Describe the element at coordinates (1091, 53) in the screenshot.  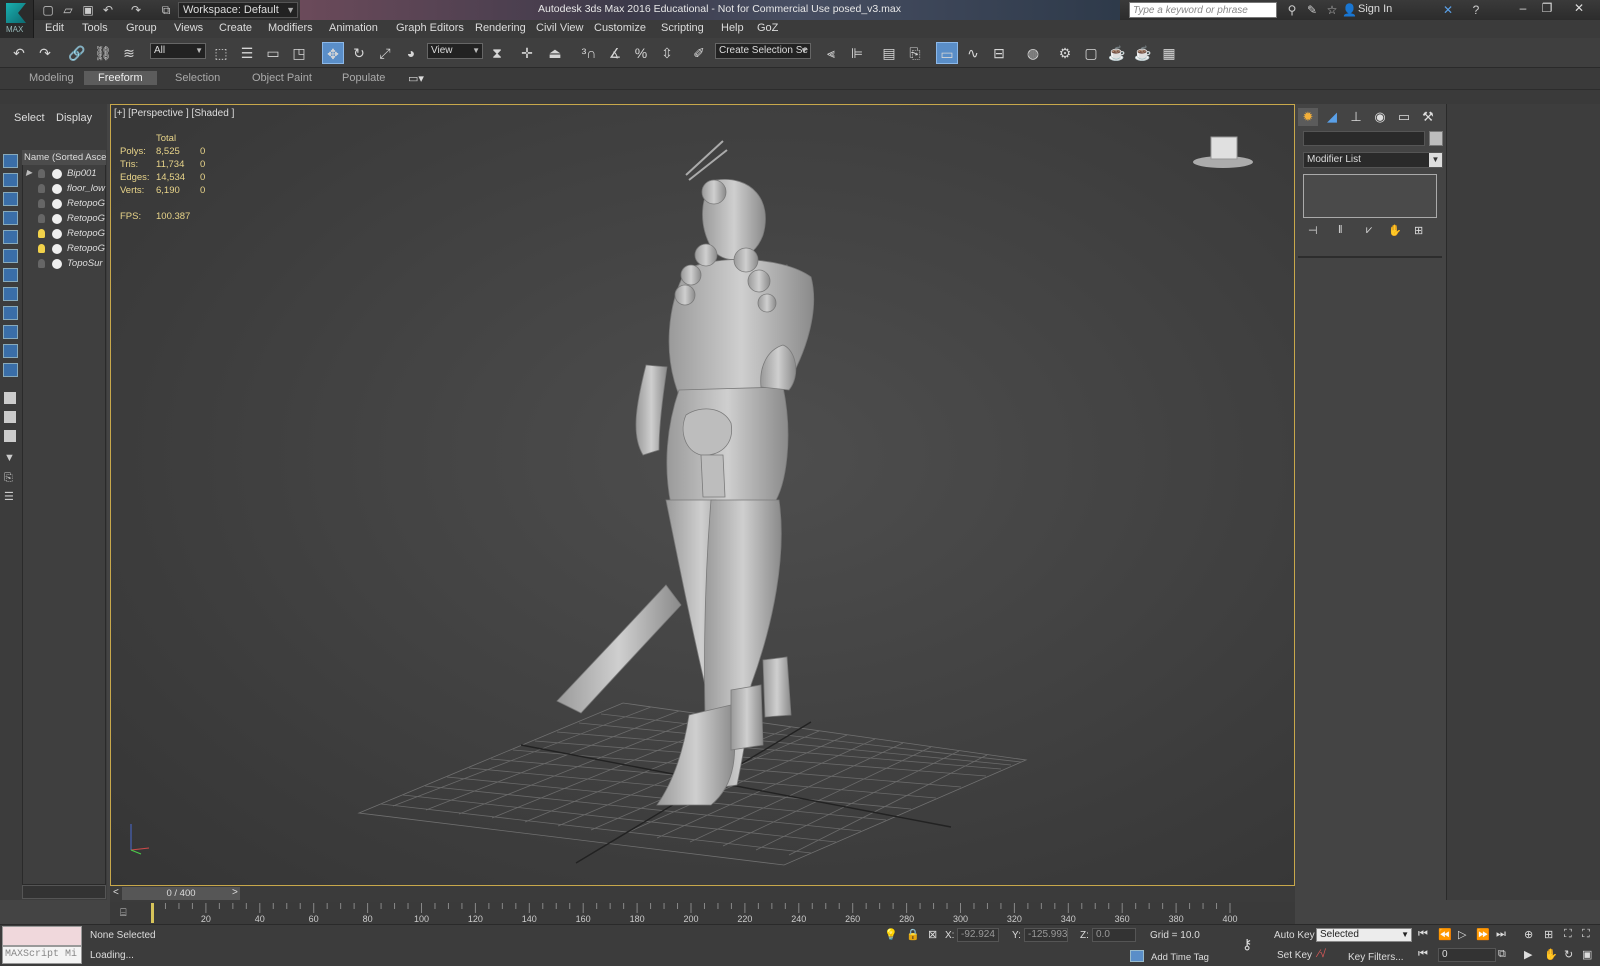
I see `rendered-frame-window-icon: ▢` at that location.